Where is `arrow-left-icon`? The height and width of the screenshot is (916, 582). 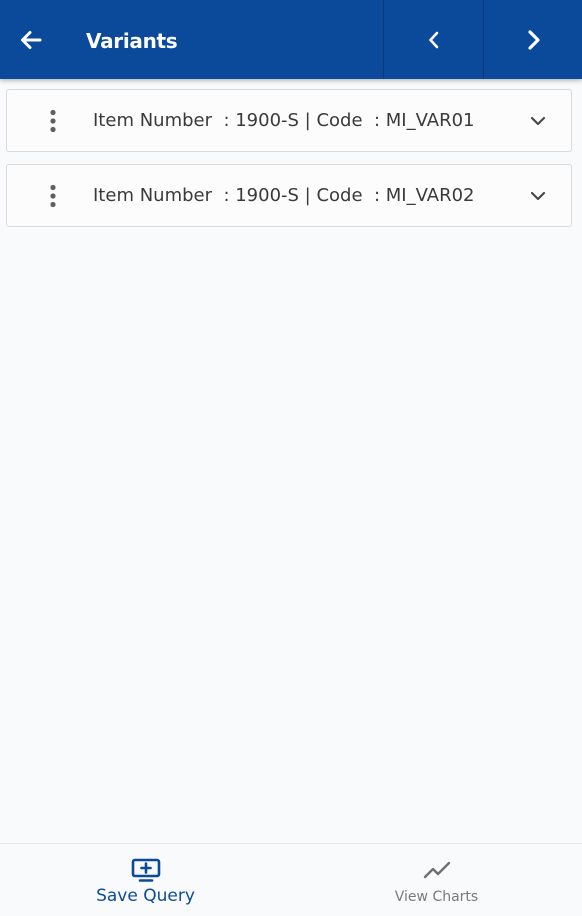
arrow-left-icon is located at coordinates (31, 40).